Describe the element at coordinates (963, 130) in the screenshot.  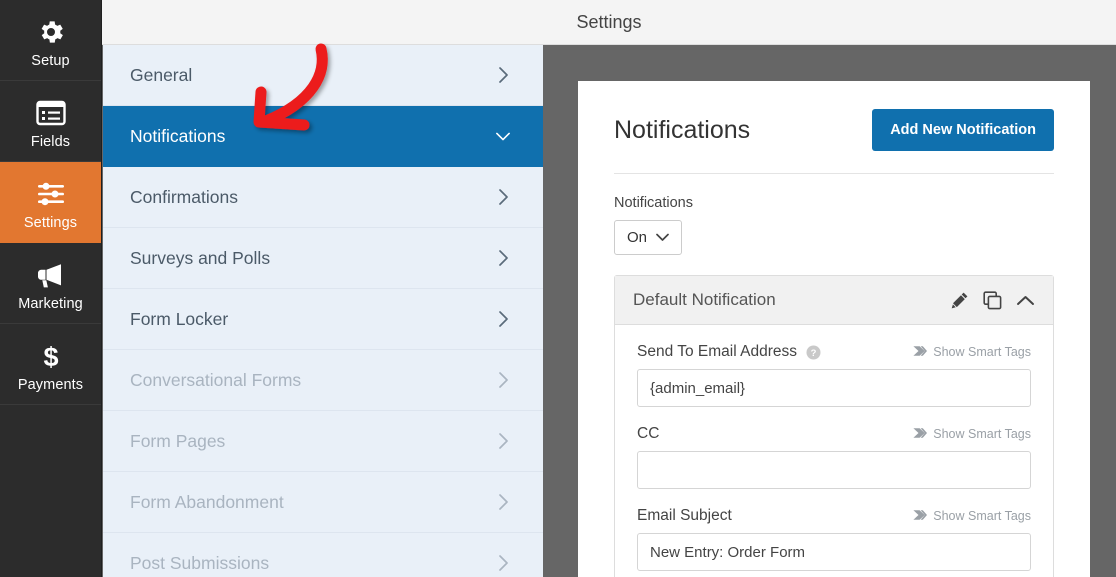
I see `add-new-notification-button: Add New Notification` at that location.